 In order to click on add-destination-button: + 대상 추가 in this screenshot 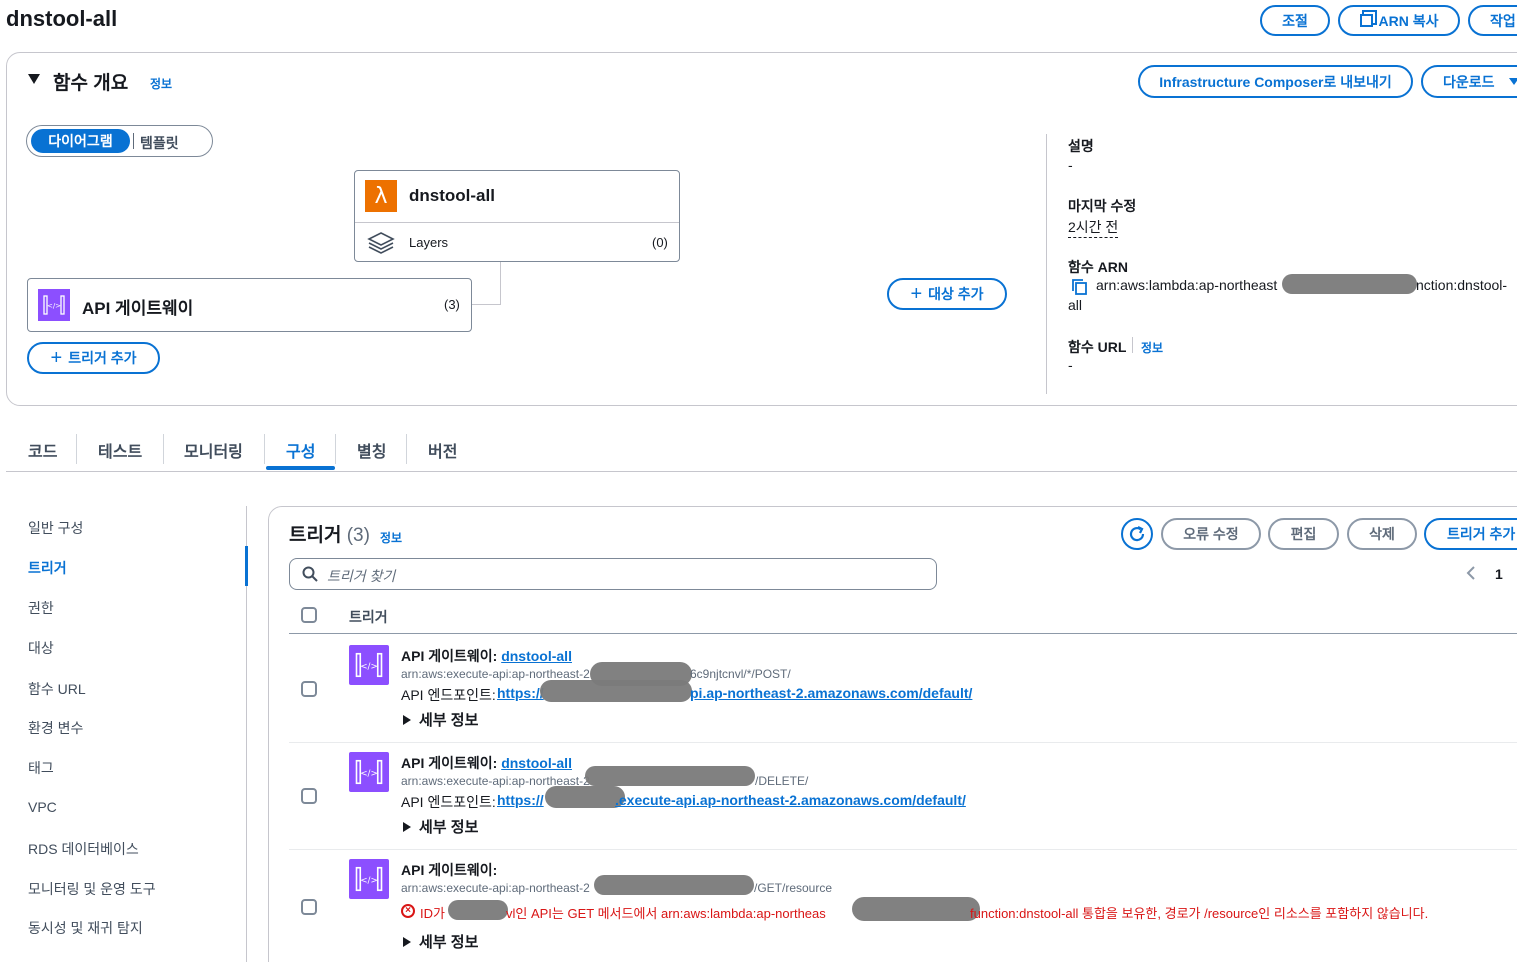, I will do `click(947, 294)`.